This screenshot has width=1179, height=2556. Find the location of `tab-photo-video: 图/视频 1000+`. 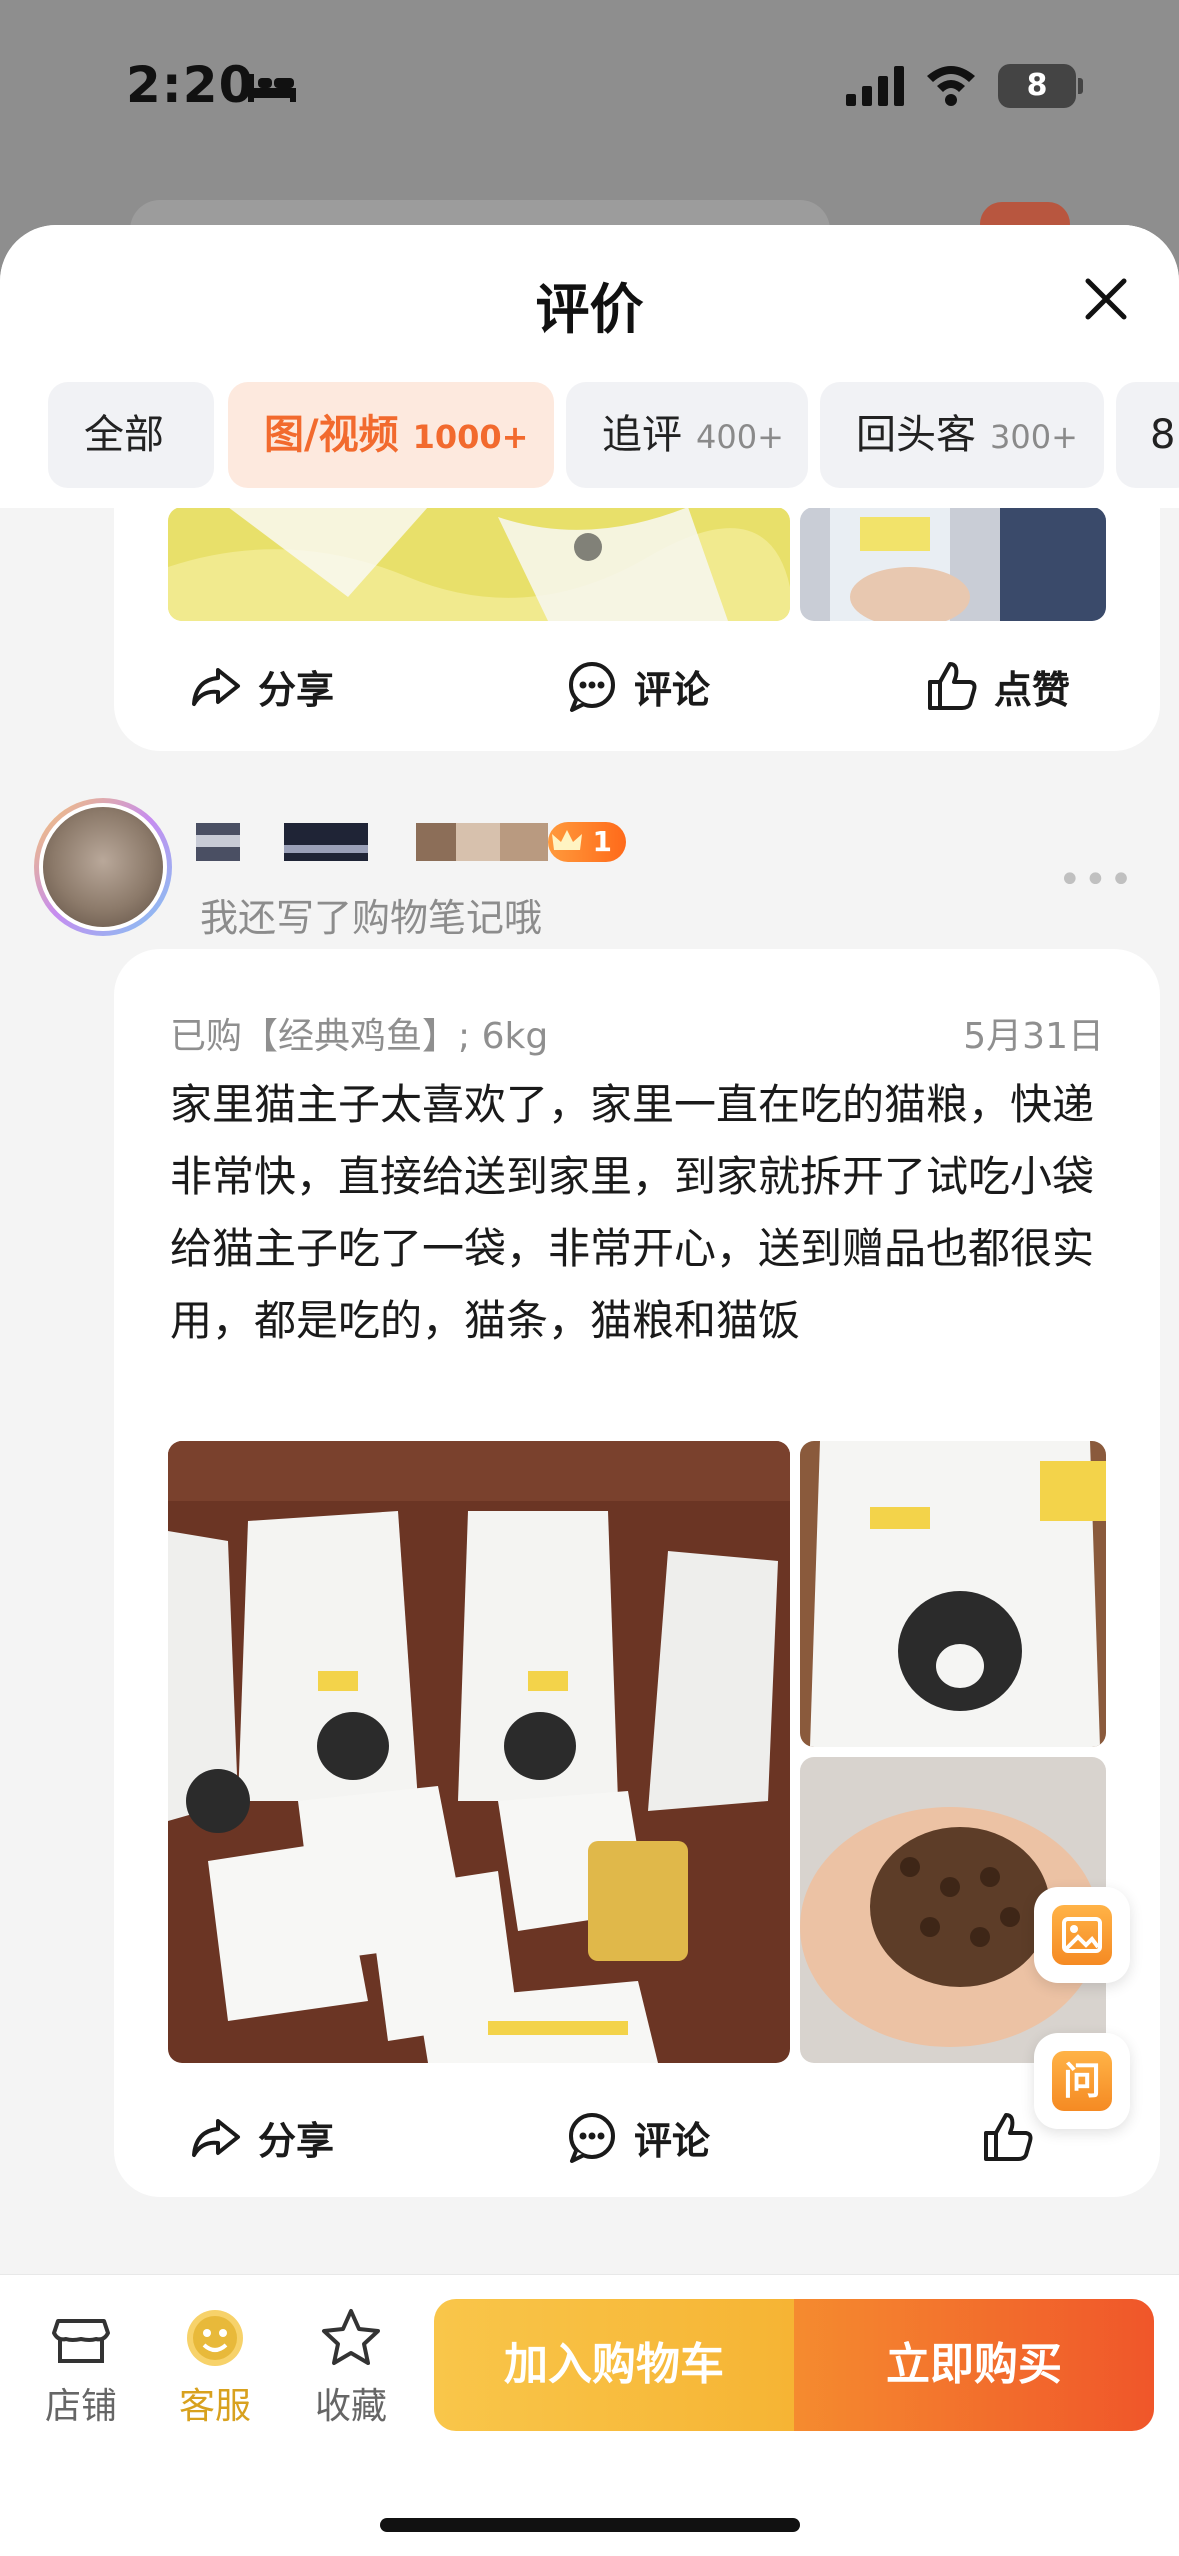

tab-photo-video: 图/视频 1000+ is located at coordinates (391, 435).